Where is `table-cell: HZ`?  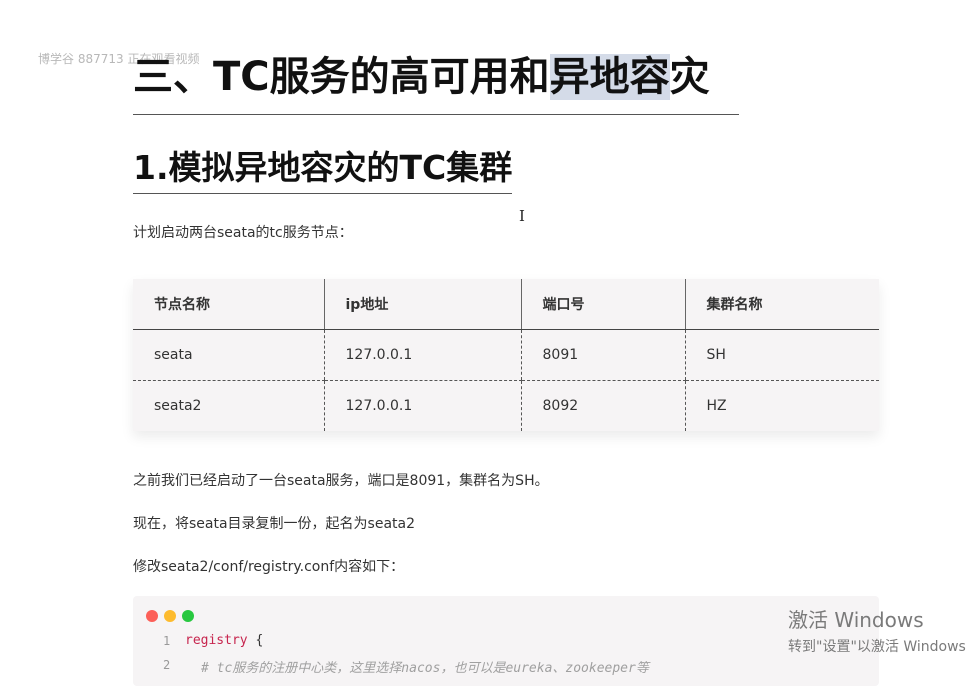 table-cell: HZ is located at coordinates (781, 405).